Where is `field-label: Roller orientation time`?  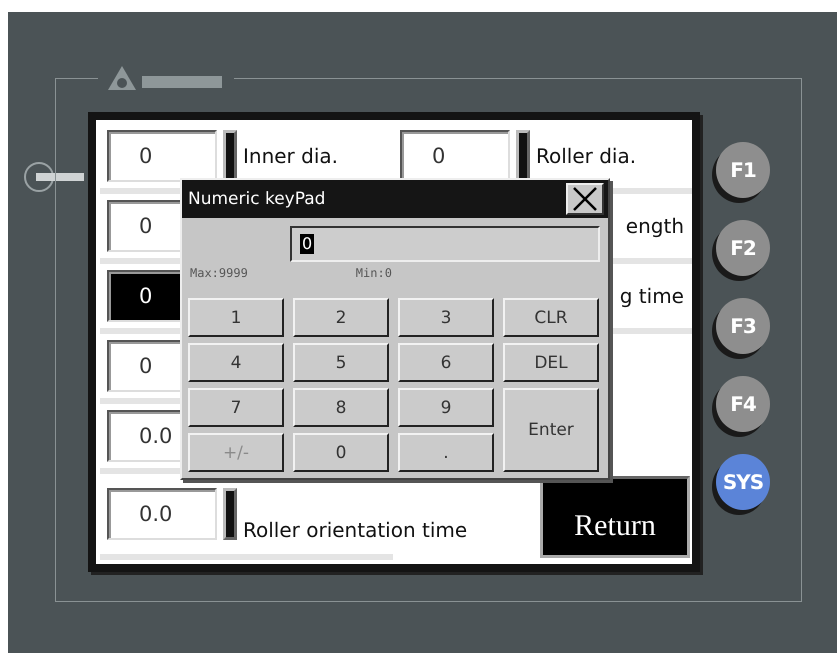 field-label: Roller orientation time is located at coordinates (355, 531).